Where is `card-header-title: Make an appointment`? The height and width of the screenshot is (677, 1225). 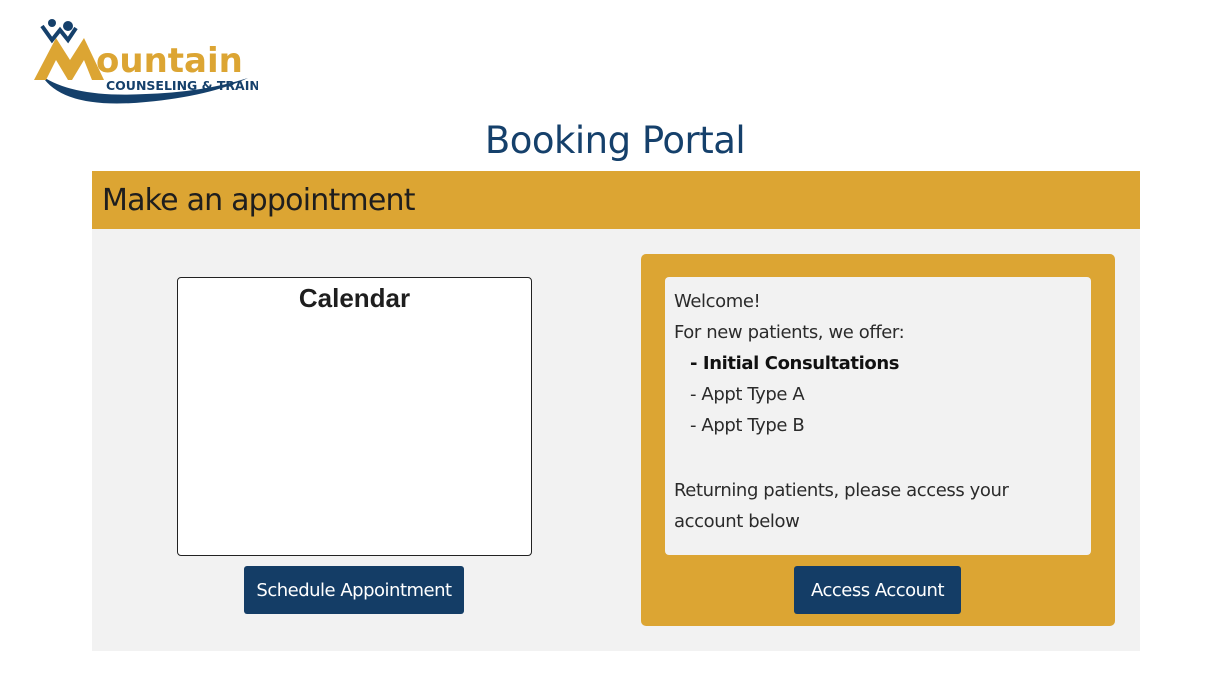 card-header-title: Make an appointment is located at coordinates (259, 200).